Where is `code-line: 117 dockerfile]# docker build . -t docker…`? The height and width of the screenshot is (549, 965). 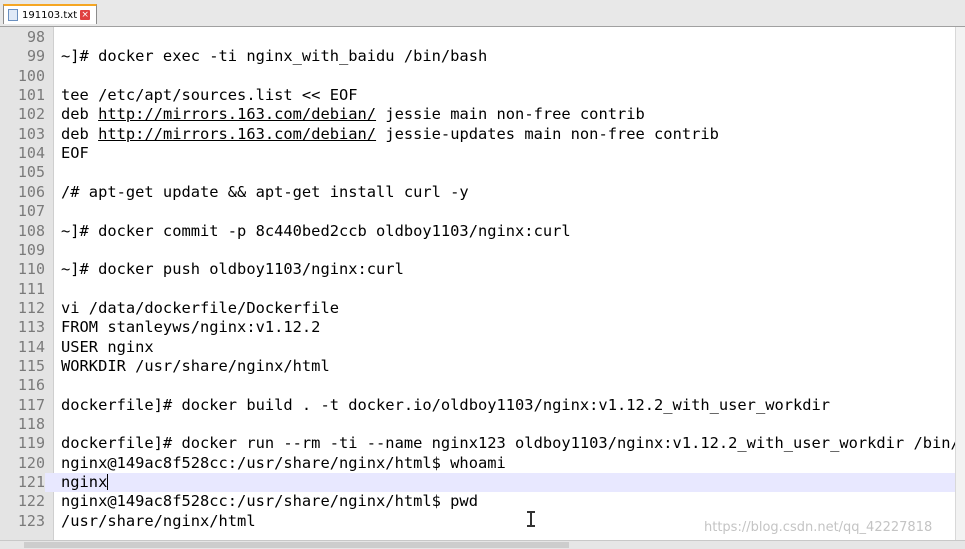
code-line: 117 dockerfile]# docker build . -t docker… is located at coordinates (477, 405).